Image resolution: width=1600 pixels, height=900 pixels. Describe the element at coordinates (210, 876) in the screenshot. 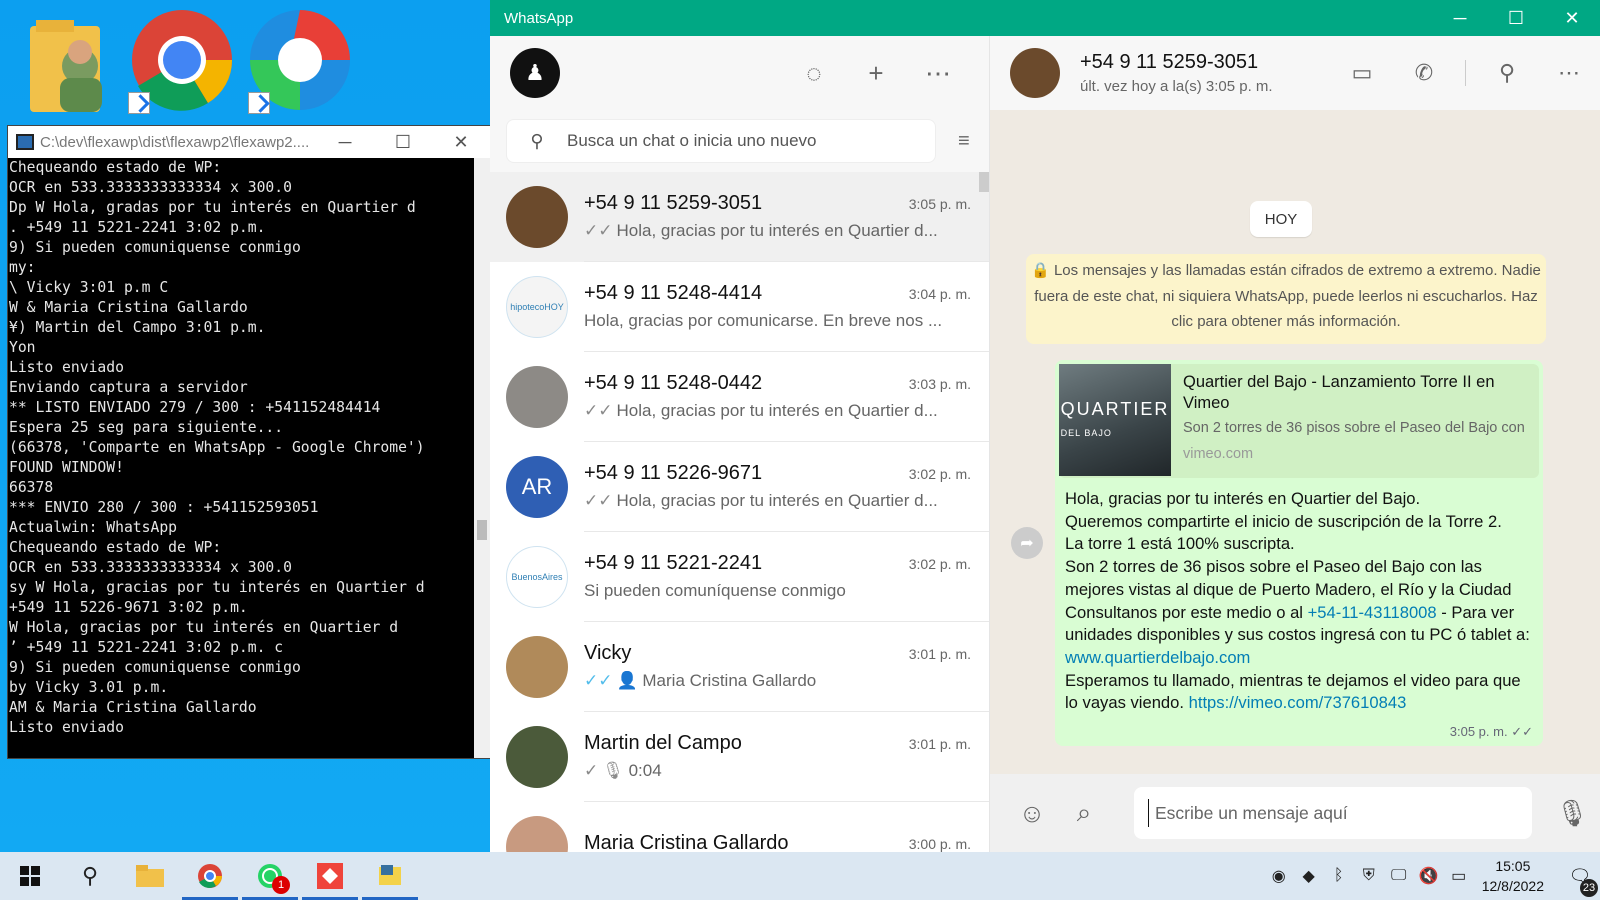

I see `chrome-taskbar-icon` at that location.